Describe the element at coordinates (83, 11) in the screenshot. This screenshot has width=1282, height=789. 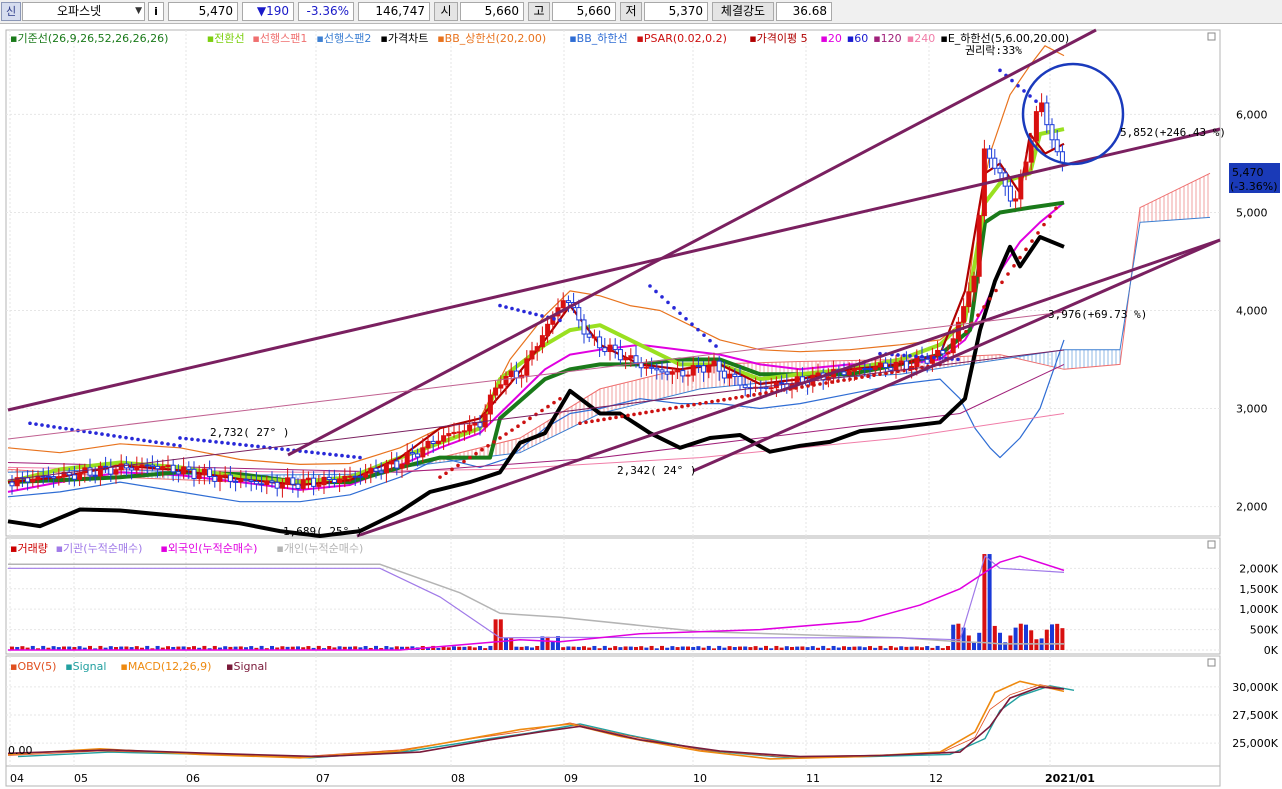
I see `stock-name-field: 오파스넷 ▼` at that location.